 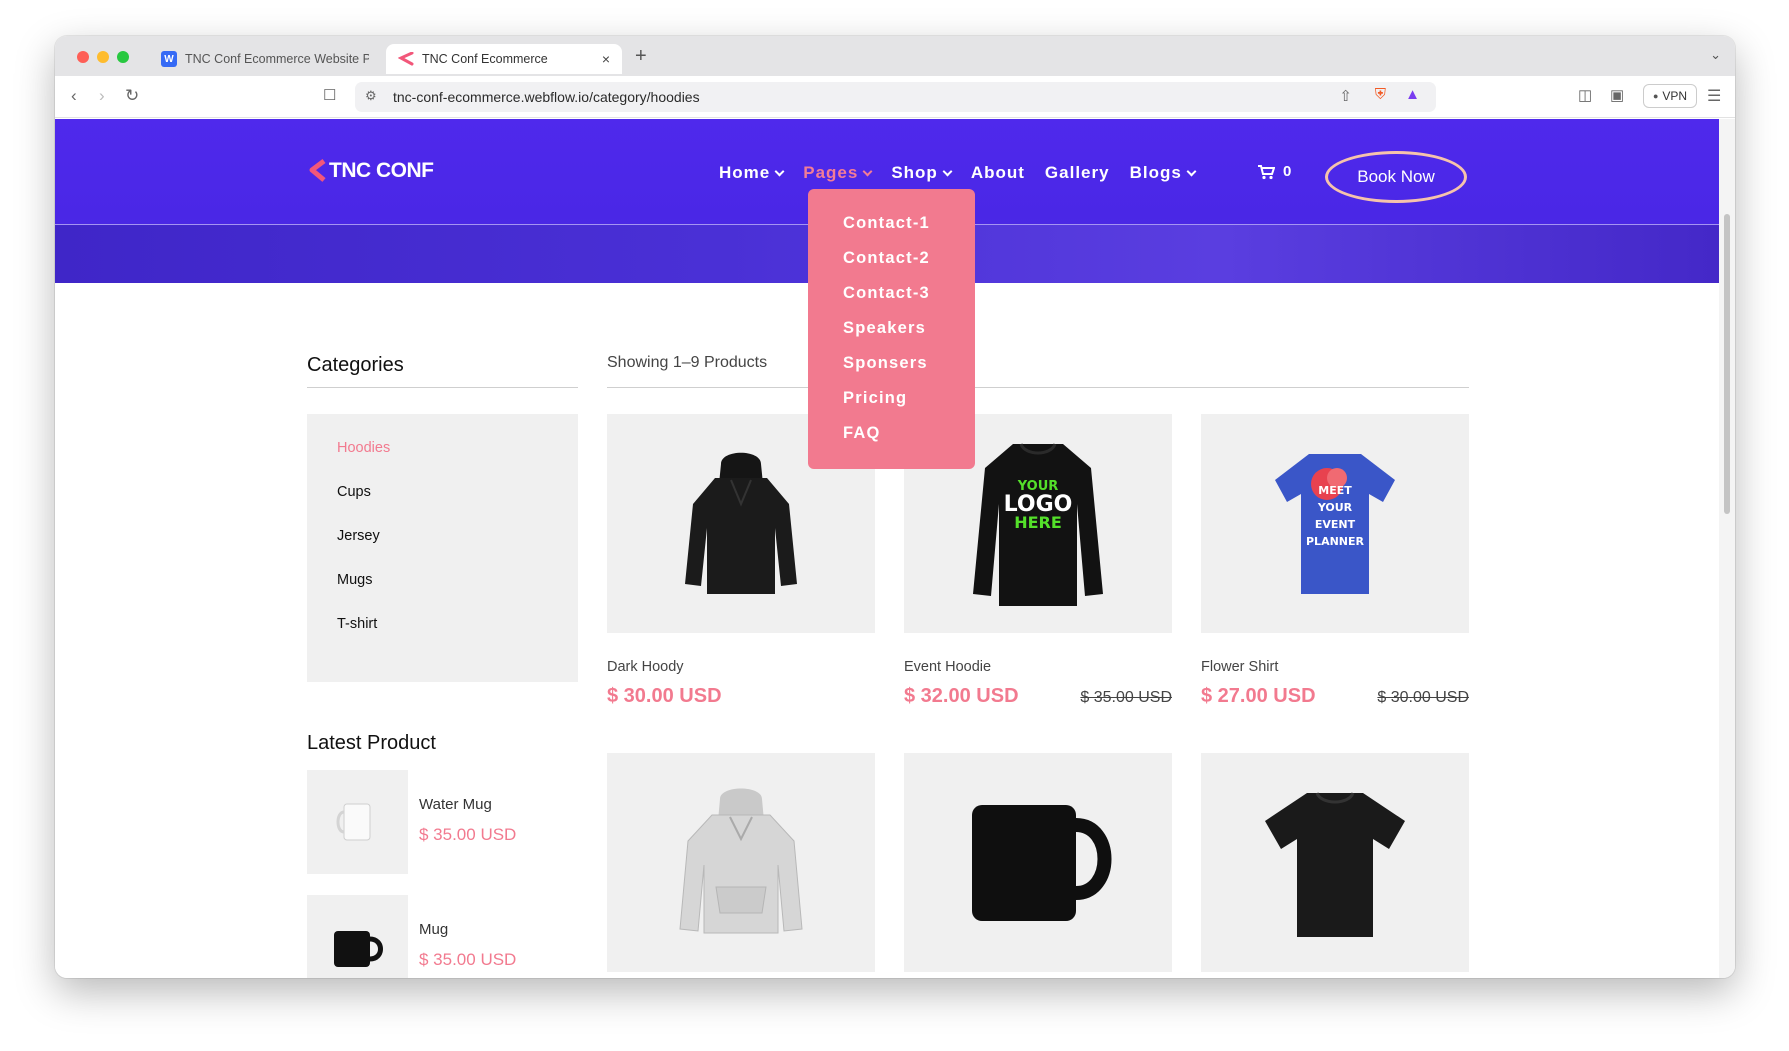 What do you see at coordinates (1155, 172) in the screenshot?
I see `nav-label: Blogs` at bounding box center [1155, 172].